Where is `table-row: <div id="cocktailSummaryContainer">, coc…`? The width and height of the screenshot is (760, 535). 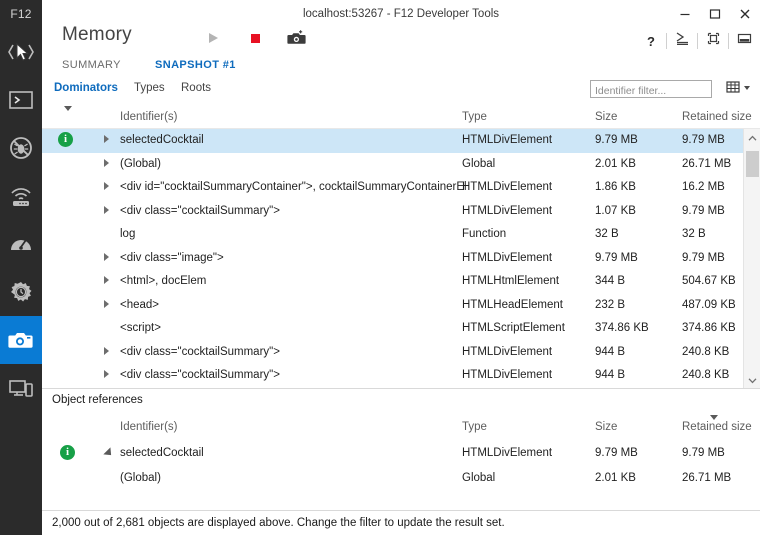 table-row: <div id="cocktailSummaryContainer">, coc… is located at coordinates (392, 188).